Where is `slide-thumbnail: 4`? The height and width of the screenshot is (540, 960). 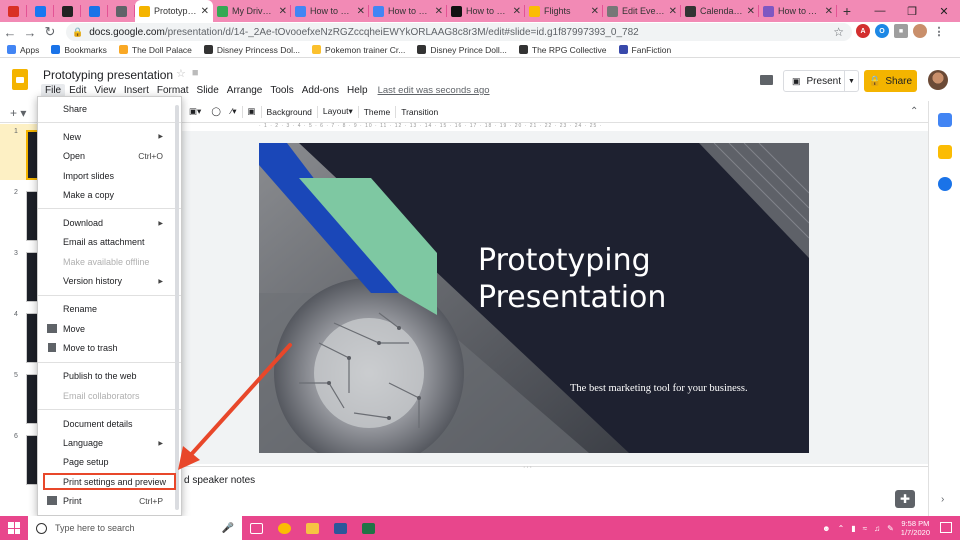
slide-thumbnail: 4 is located at coordinates (20, 335).